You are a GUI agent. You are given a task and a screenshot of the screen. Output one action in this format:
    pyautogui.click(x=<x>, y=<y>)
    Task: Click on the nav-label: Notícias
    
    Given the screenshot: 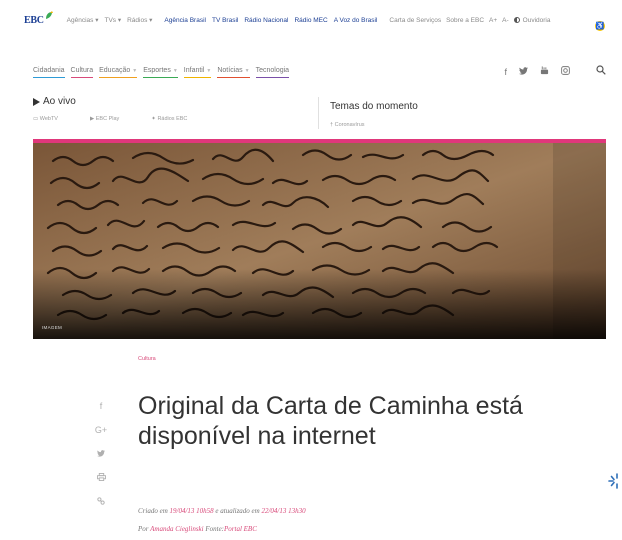 What is the action you would take?
    pyautogui.click(x=230, y=70)
    